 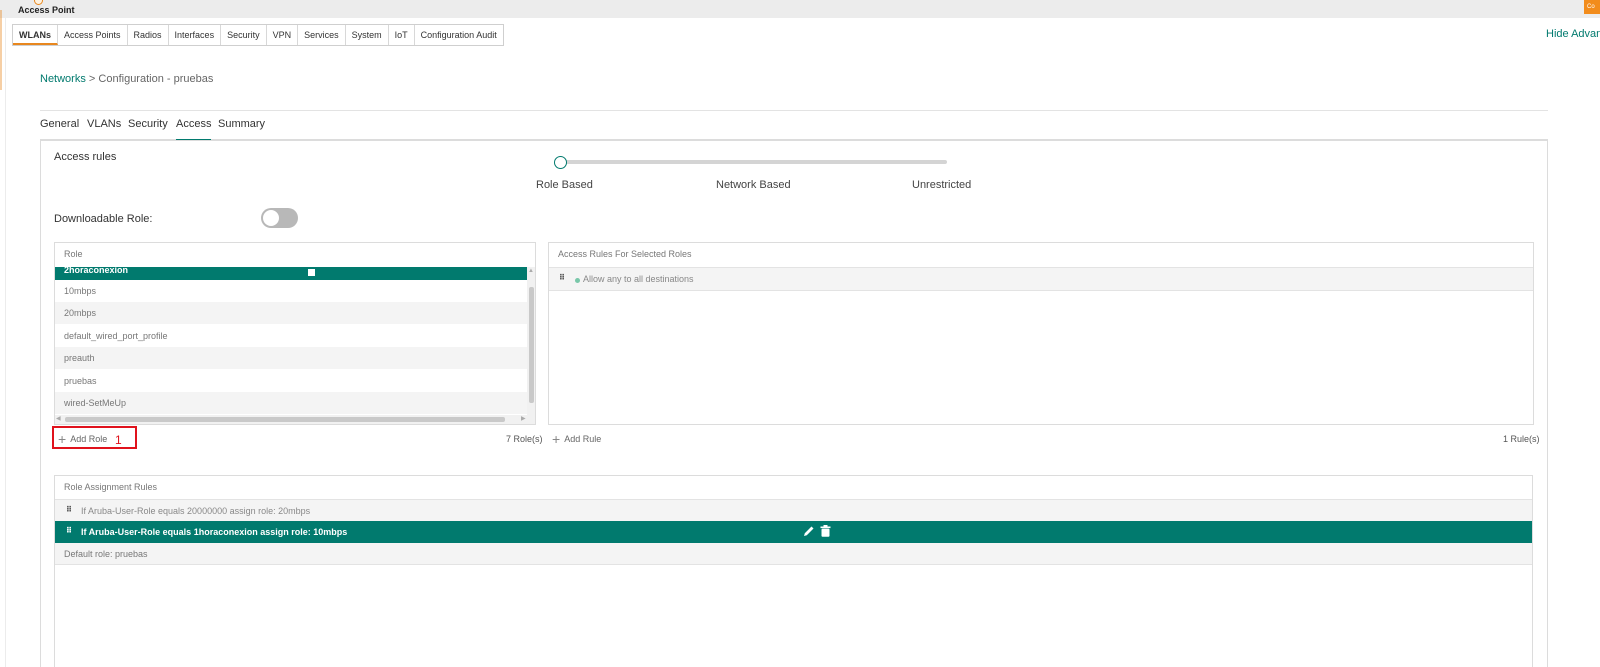 I want to click on tab-services: Services, so click(x=322, y=35).